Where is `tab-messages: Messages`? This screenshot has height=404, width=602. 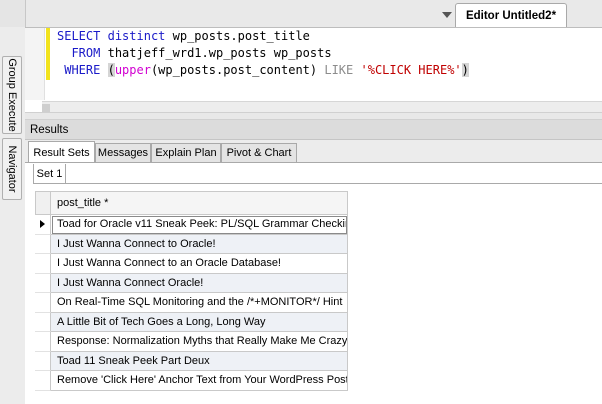 tab-messages: Messages is located at coordinates (123, 152).